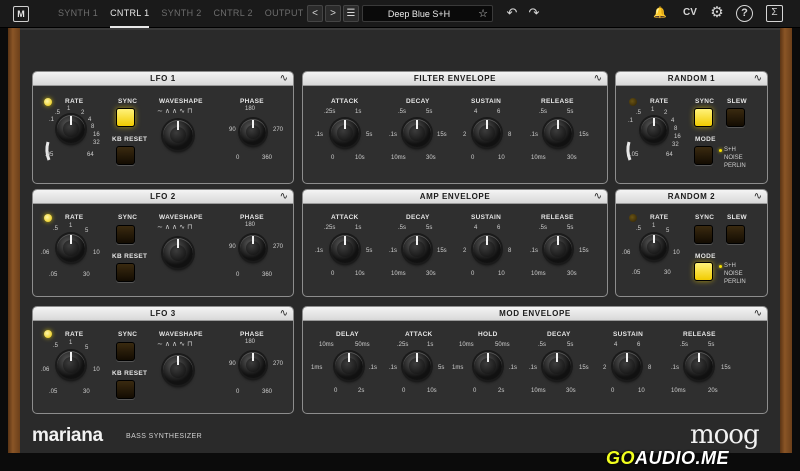  Describe the element at coordinates (430, 345) in the screenshot. I see `mod-attack-tick: 1s` at that location.